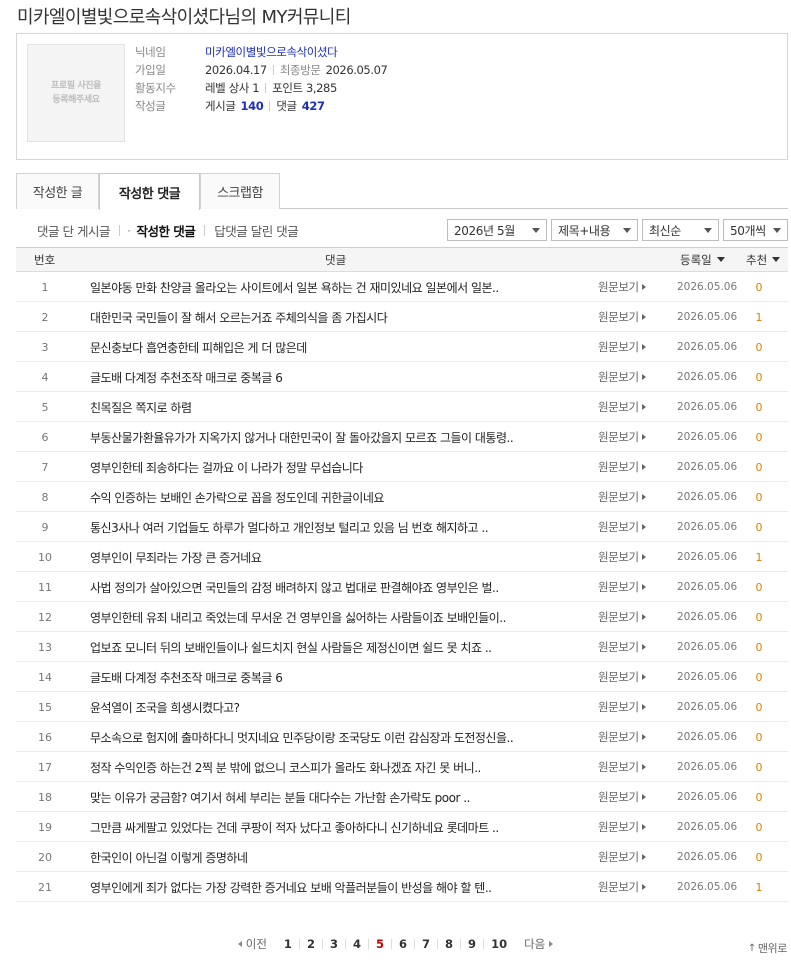 The width and height of the screenshot is (791, 966). What do you see at coordinates (702, 259) in the screenshot?
I see `col-date-sort: 등록일` at bounding box center [702, 259].